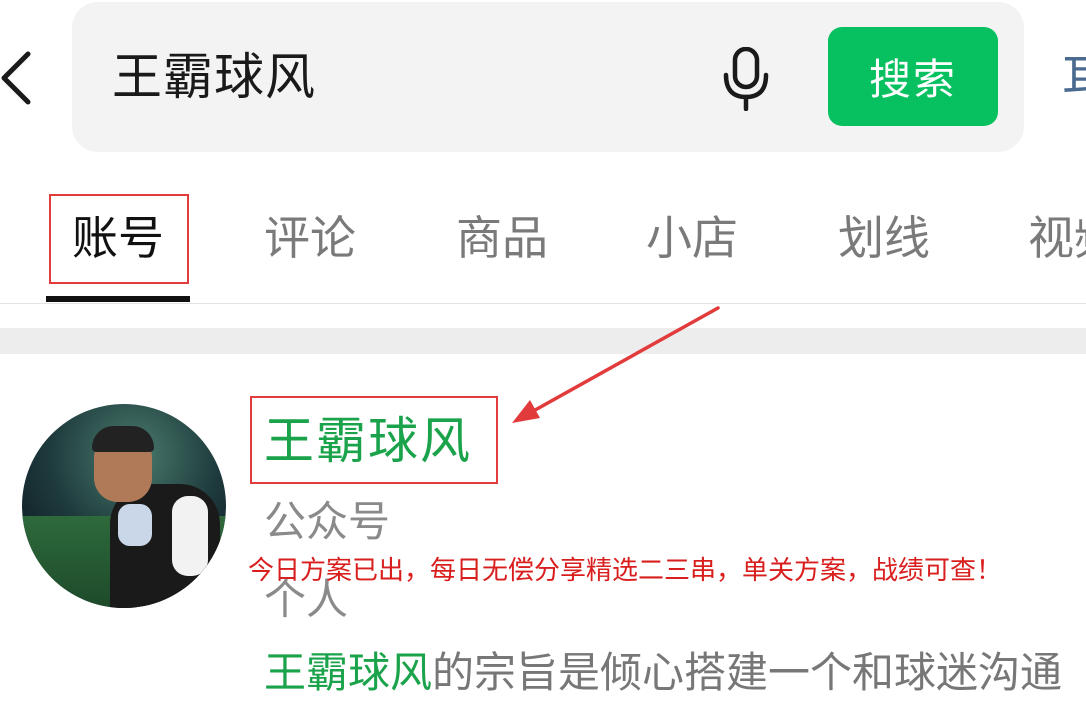  I want to click on account-description: 王霸球风的宗旨是倾心搭建一个和球迷沟通, so click(675, 673).